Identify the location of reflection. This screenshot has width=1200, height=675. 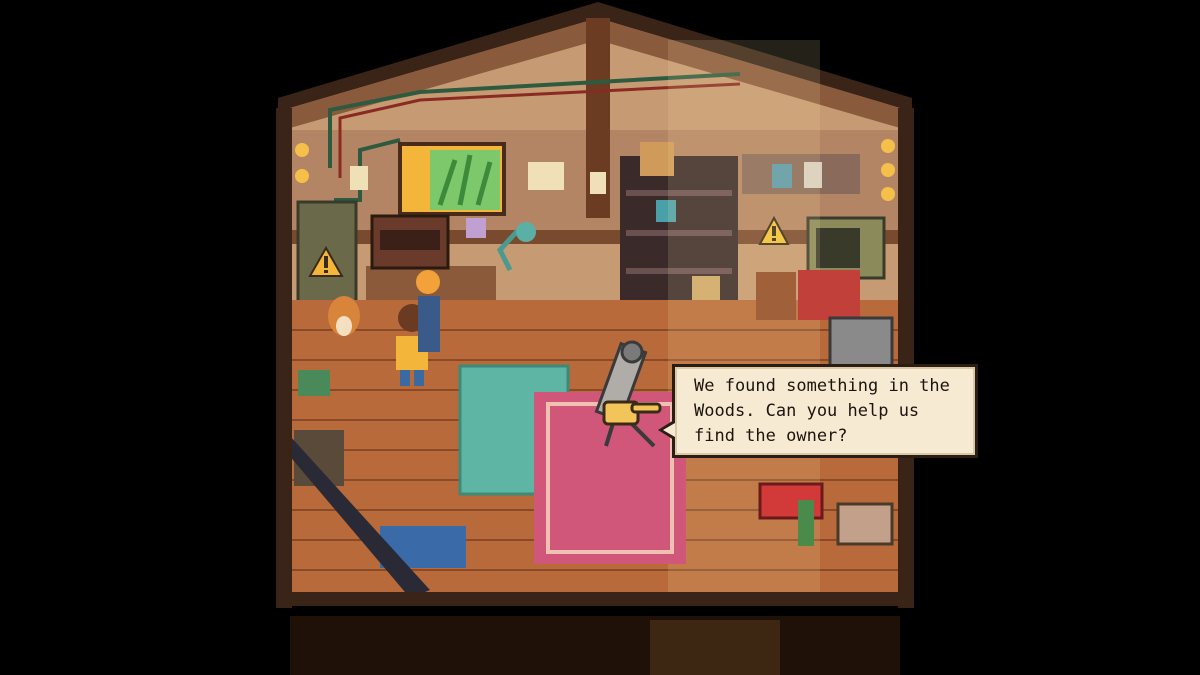
(595, 645).